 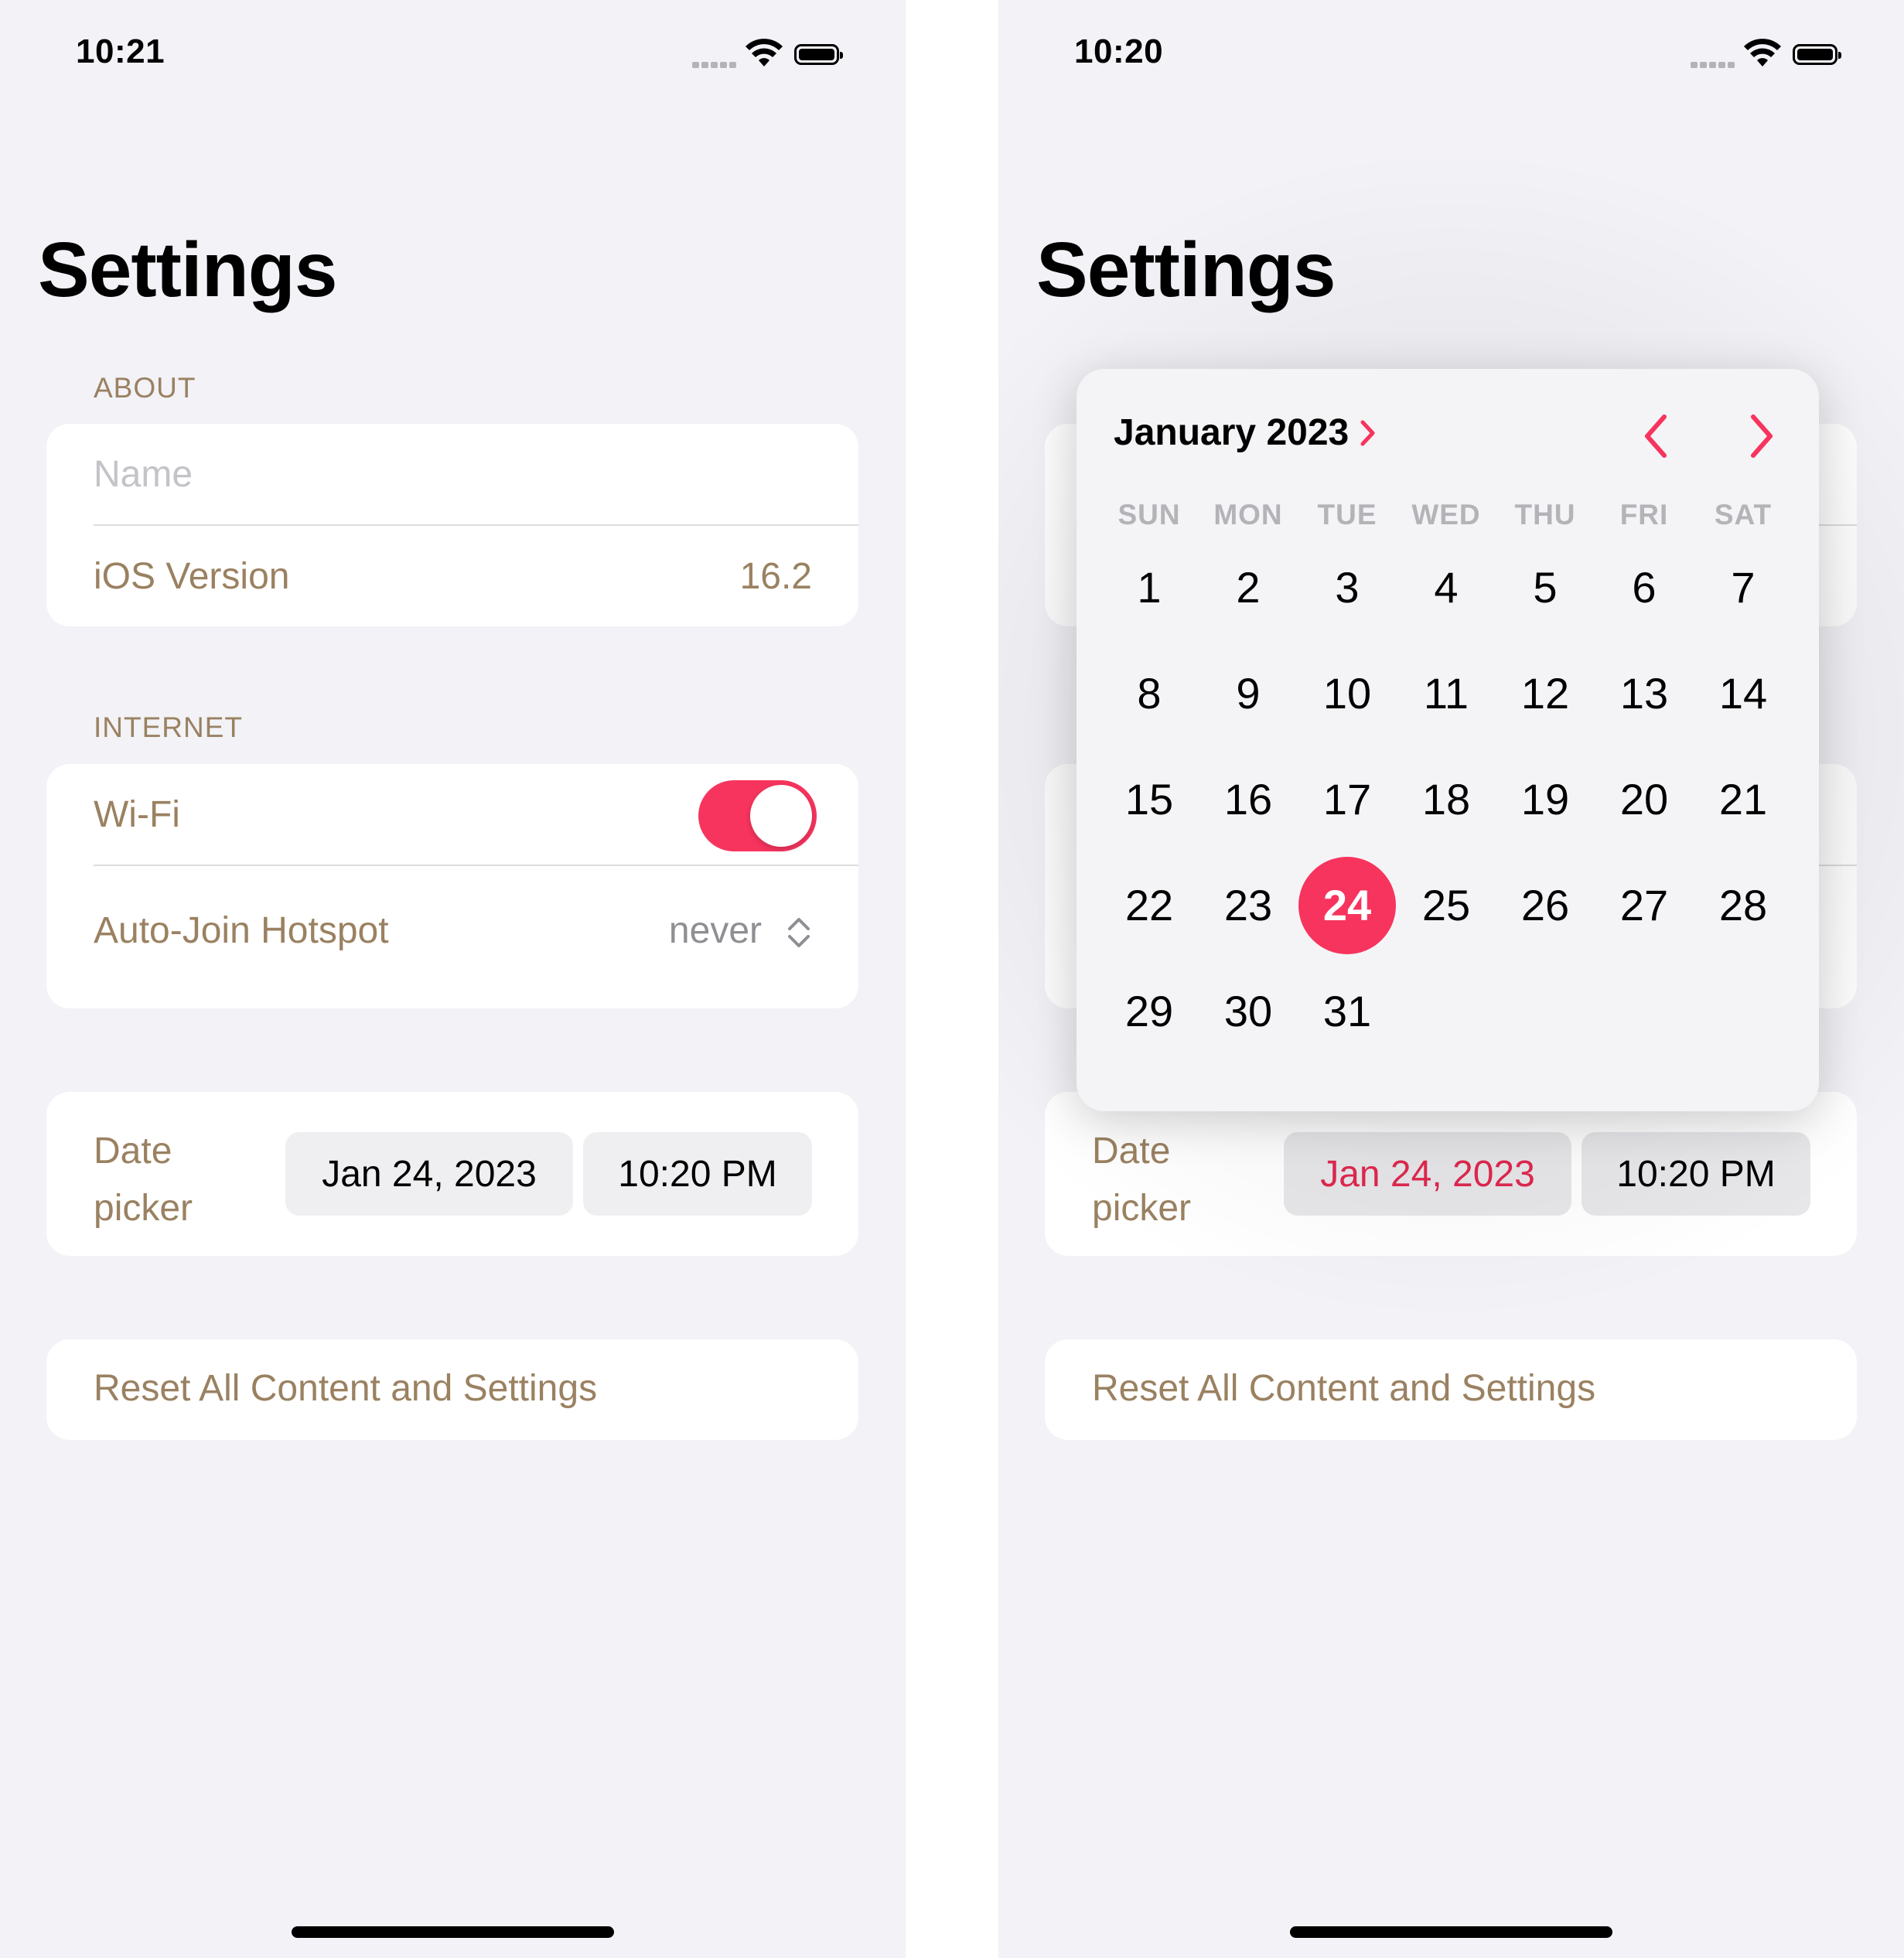 What do you see at coordinates (121, 51) in the screenshot?
I see `status-time: 10:21` at bounding box center [121, 51].